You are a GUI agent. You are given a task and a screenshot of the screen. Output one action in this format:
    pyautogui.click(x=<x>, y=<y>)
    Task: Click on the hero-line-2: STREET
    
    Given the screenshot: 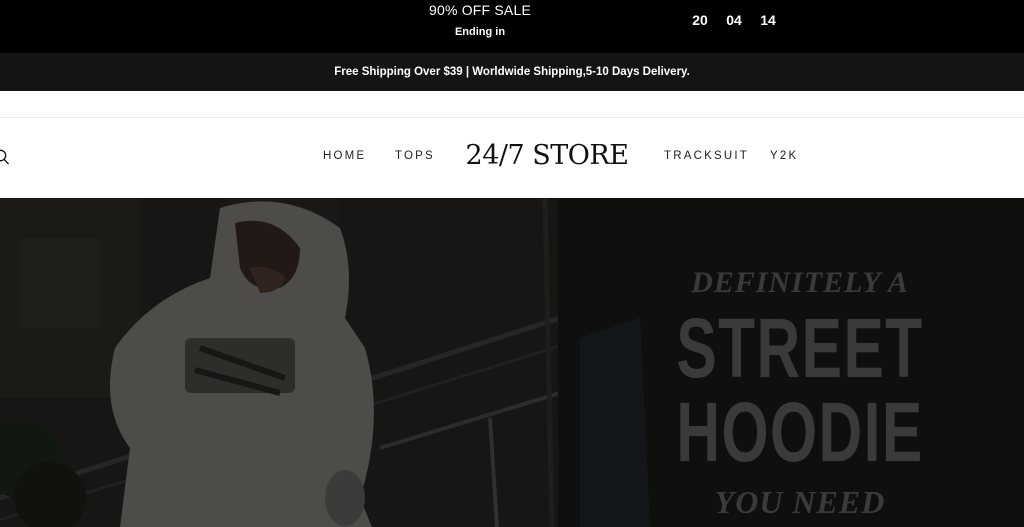 What is the action you would take?
    pyautogui.click(x=800, y=348)
    